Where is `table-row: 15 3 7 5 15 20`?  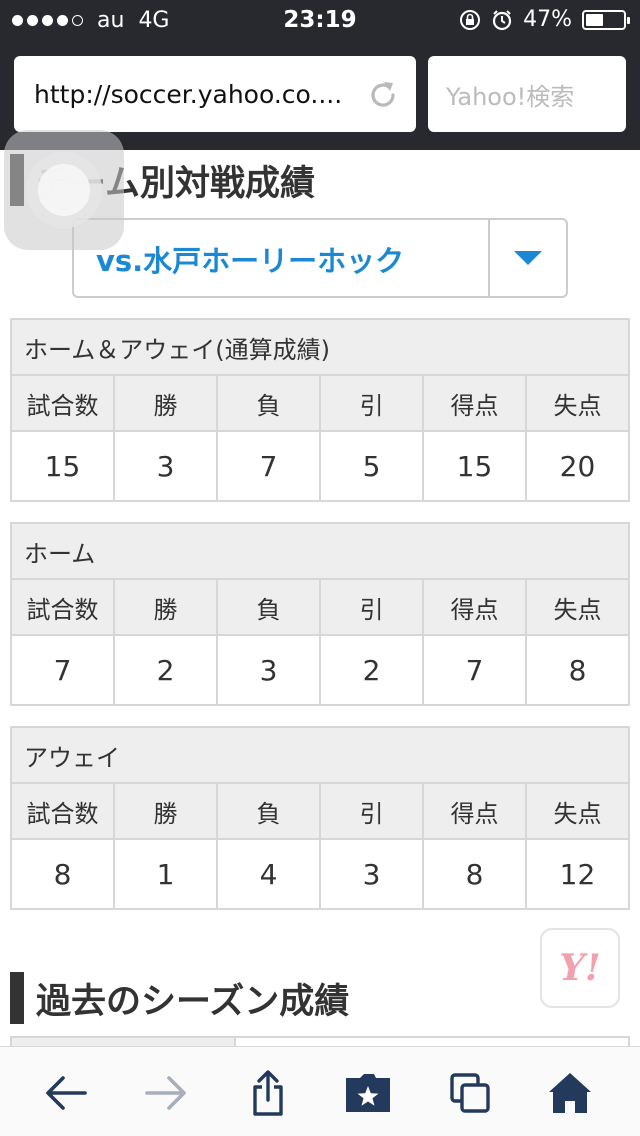
table-row: 15 3 7 5 15 20 is located at coordinates (320, 466).